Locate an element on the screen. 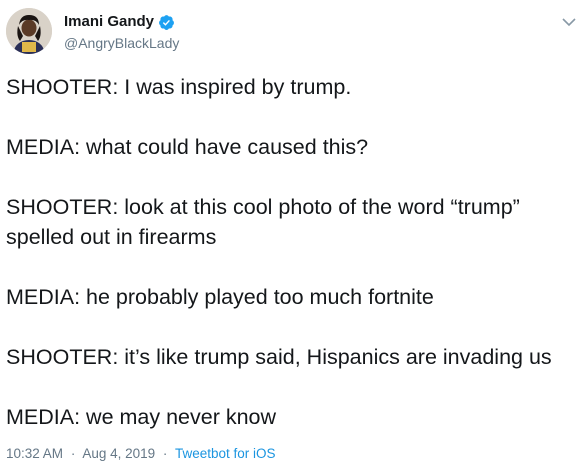 This screenshot has width=586, height=470. tweet-time: 10:32 AM is located at coordinates (34, 453).